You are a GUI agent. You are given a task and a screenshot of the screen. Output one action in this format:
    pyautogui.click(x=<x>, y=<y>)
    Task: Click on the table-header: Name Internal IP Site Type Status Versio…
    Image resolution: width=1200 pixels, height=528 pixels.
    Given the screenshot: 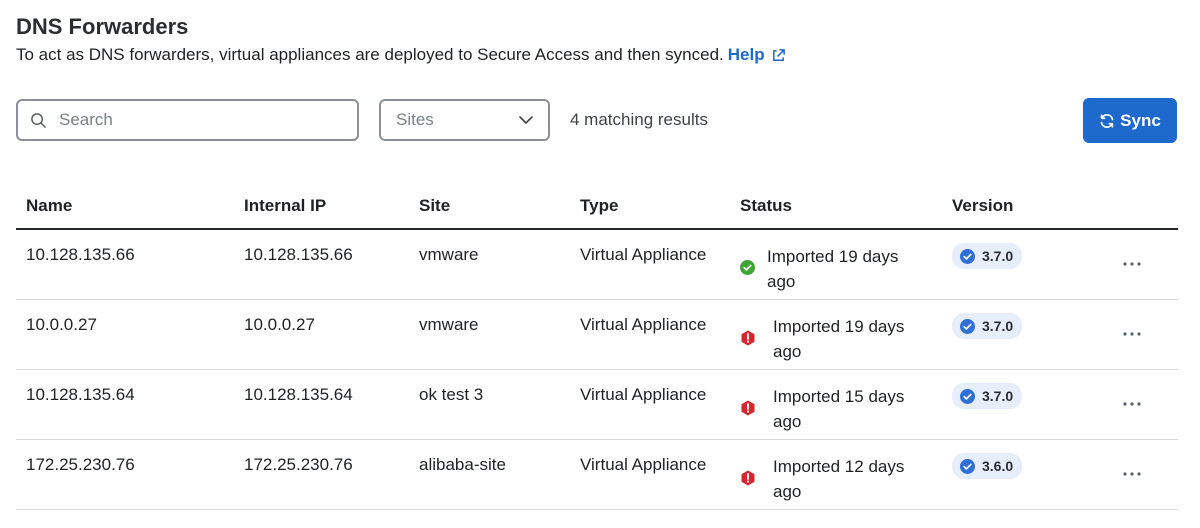 What is the action you would take?
    pyautogui.click(x=597, y=208)
    